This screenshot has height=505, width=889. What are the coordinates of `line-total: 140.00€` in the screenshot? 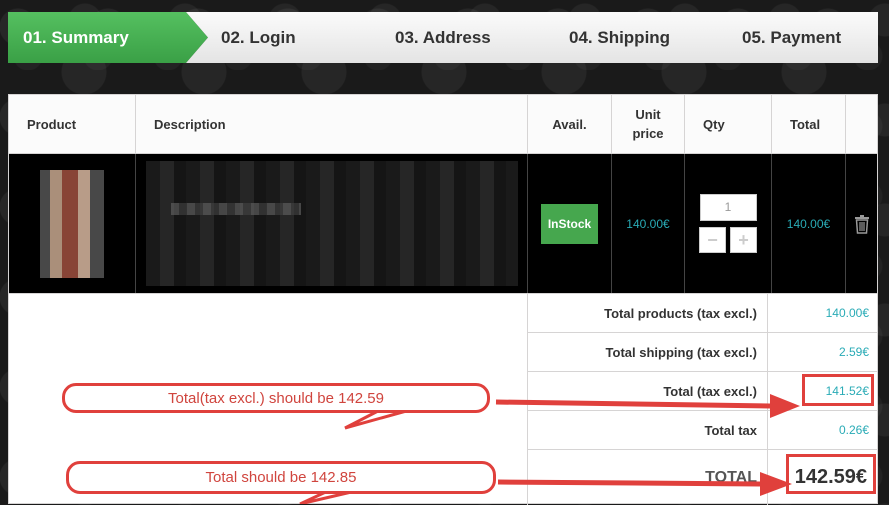 It's located at (808, 223).